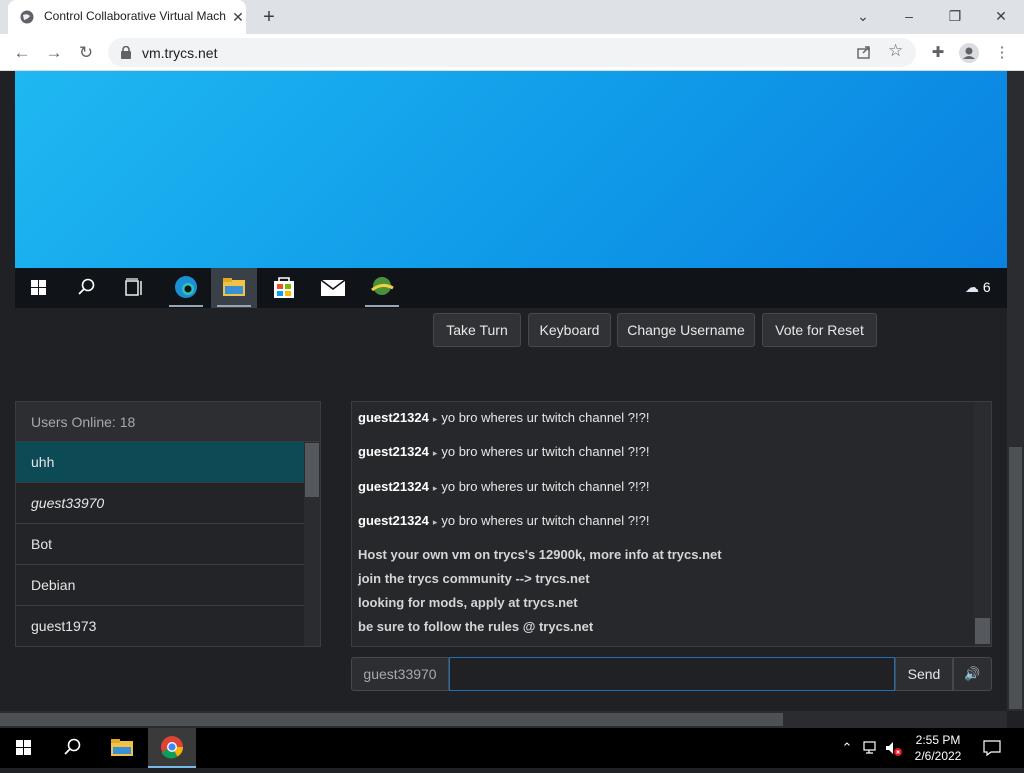  Describe the element at coordinates (972, 287) in the screenshot. I see `cloud-icon: ☁` at that location.